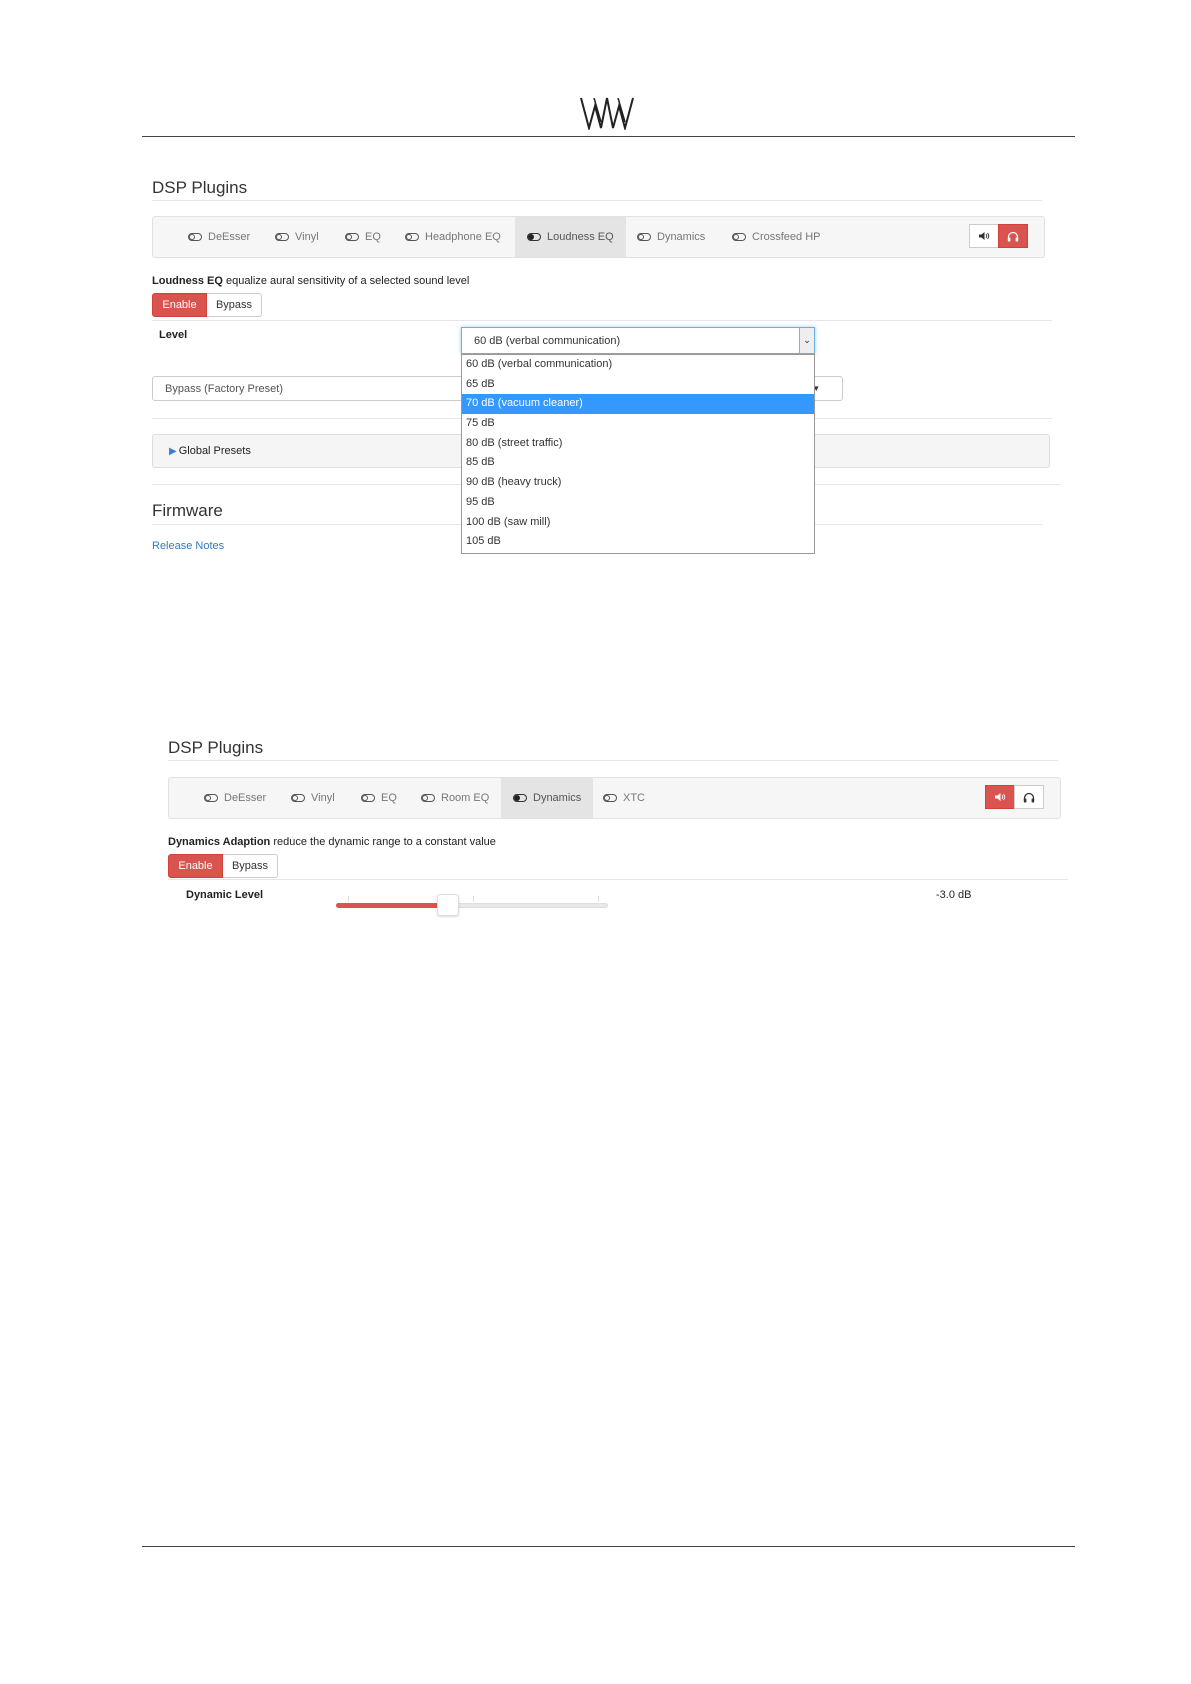  What do you see at coordinates (173, 335) in the screenshot?
I see `level-label: Level` at bounding box center [173, 335].